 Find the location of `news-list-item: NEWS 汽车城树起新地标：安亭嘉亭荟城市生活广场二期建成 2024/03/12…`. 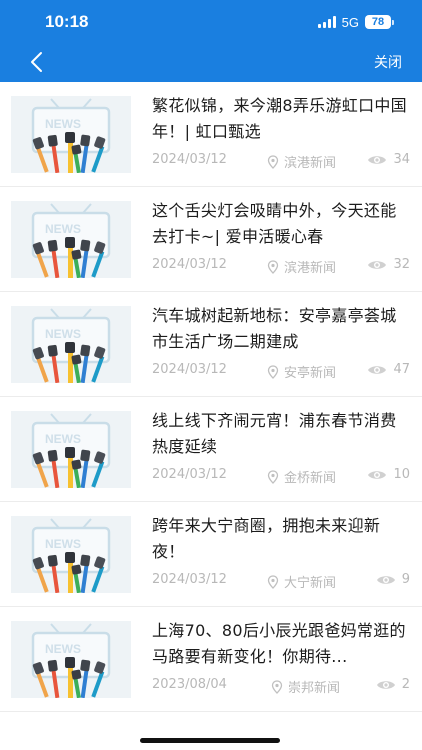

news-list-item: NEWS 汽车城树起新地标：安亭嘉亭荟城市生活广场二期建成 2024/03/12… is located at coordinates (211, 344).